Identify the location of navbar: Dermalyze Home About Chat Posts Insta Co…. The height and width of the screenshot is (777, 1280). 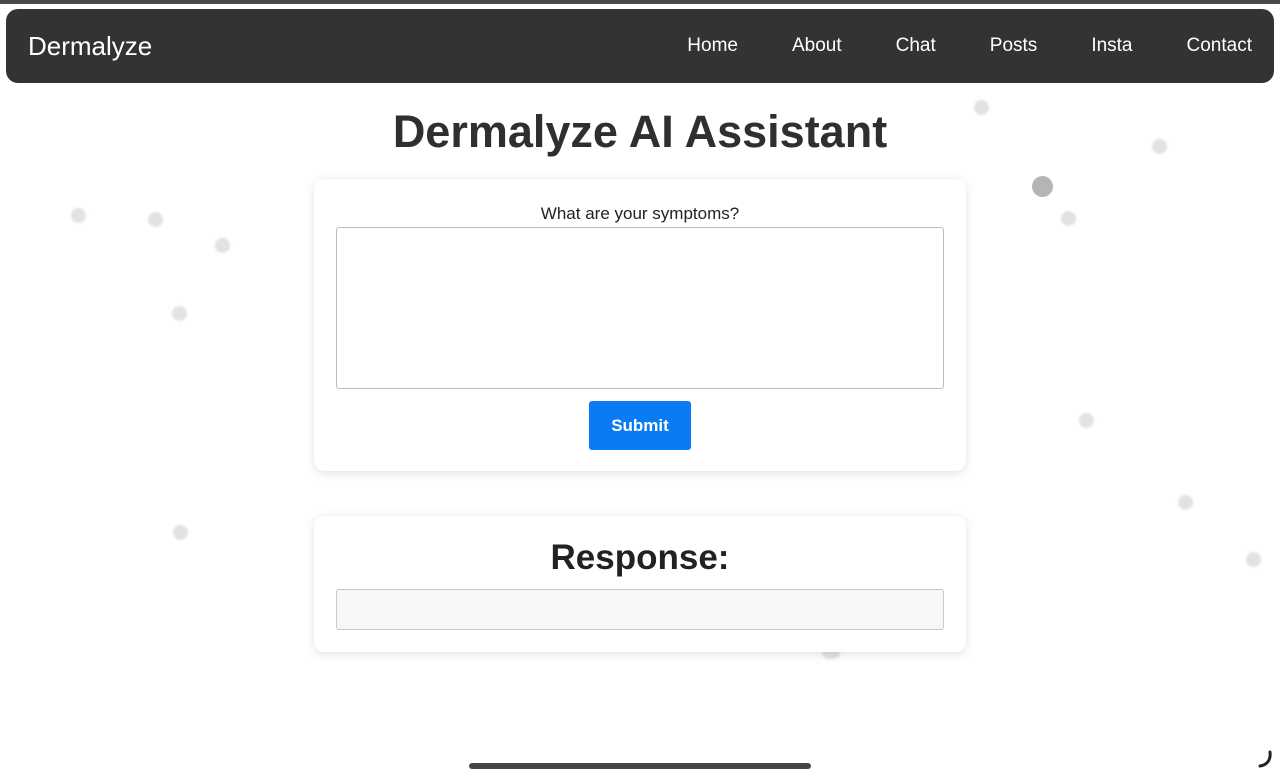
(640, 46).